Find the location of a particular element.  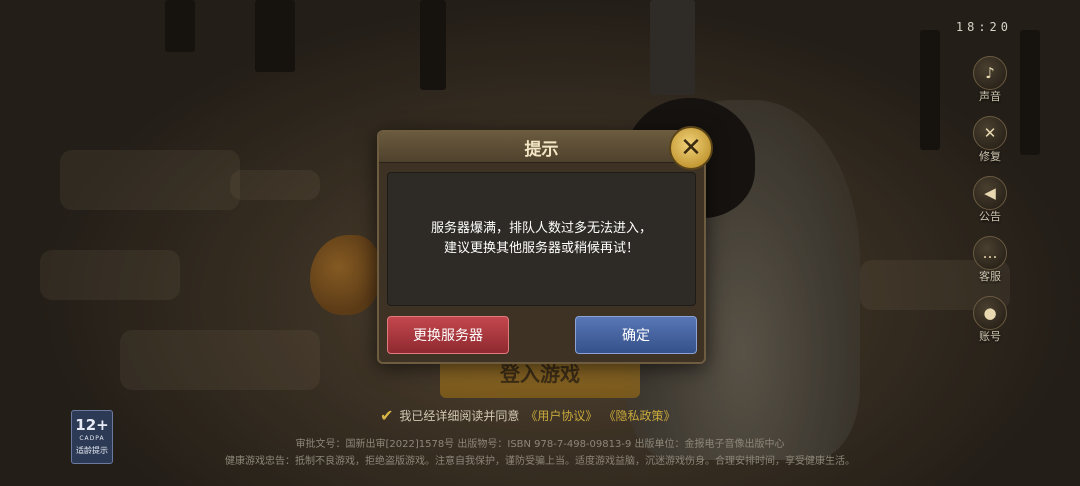

sidebar-item-account: ● 账号 is located at coordinates (990, 320).